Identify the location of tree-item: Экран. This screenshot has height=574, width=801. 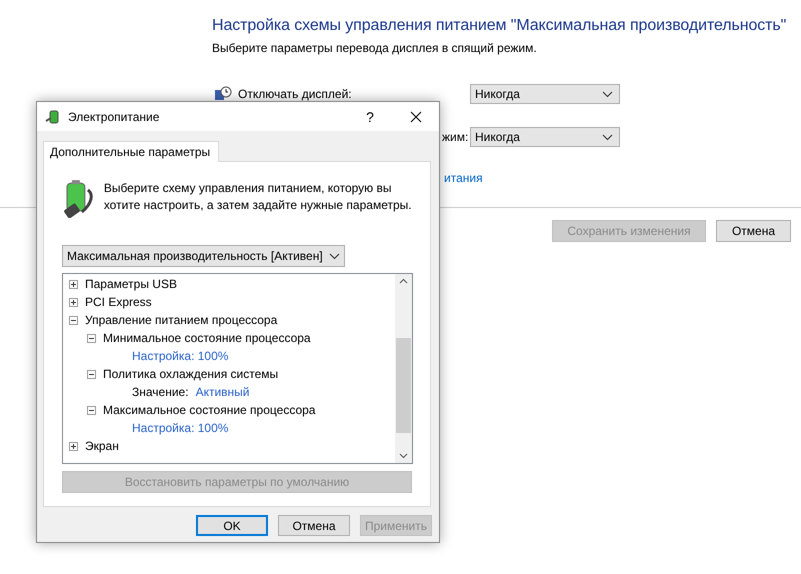
(102, 446).